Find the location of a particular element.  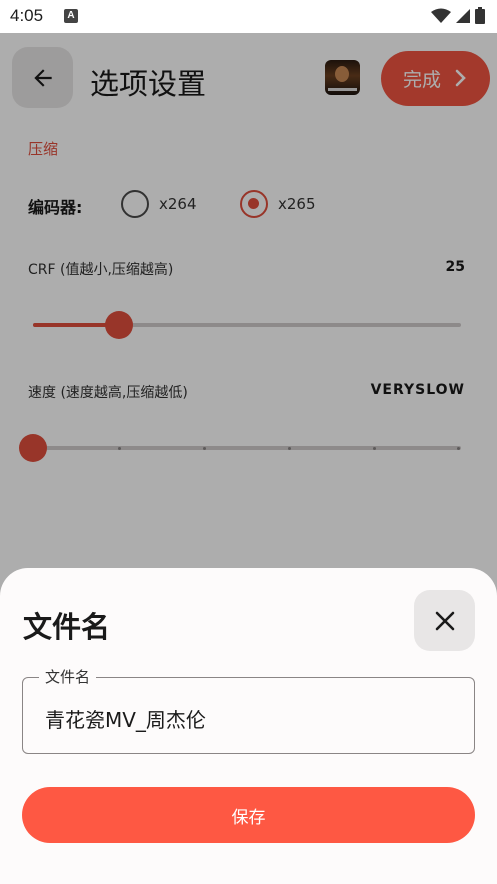

signal-icon is located at coordinates (463, 15).